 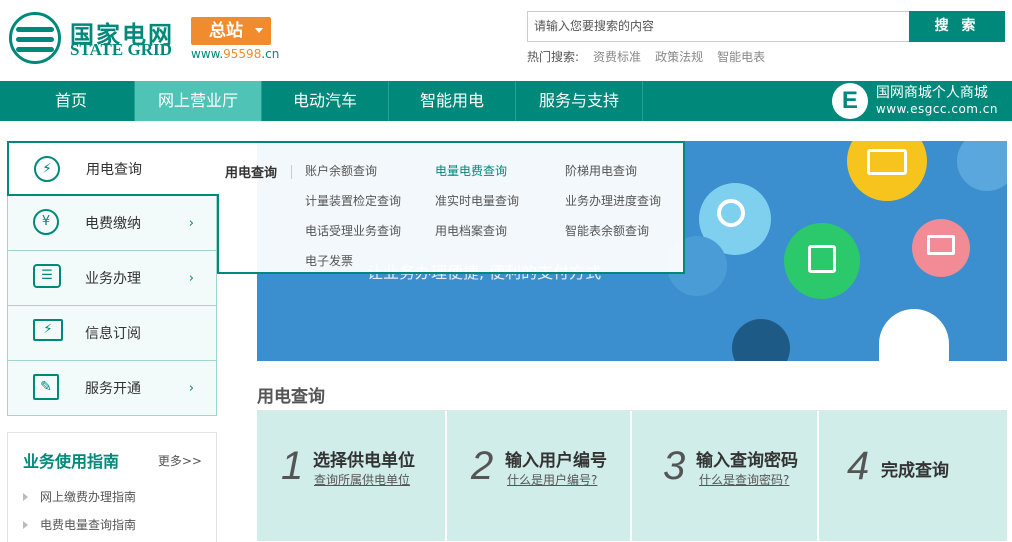 What do you see at coordinates (957, 26) in the screenshot?
I see `search-button: 搜 索` at bounding box center [957, 26].